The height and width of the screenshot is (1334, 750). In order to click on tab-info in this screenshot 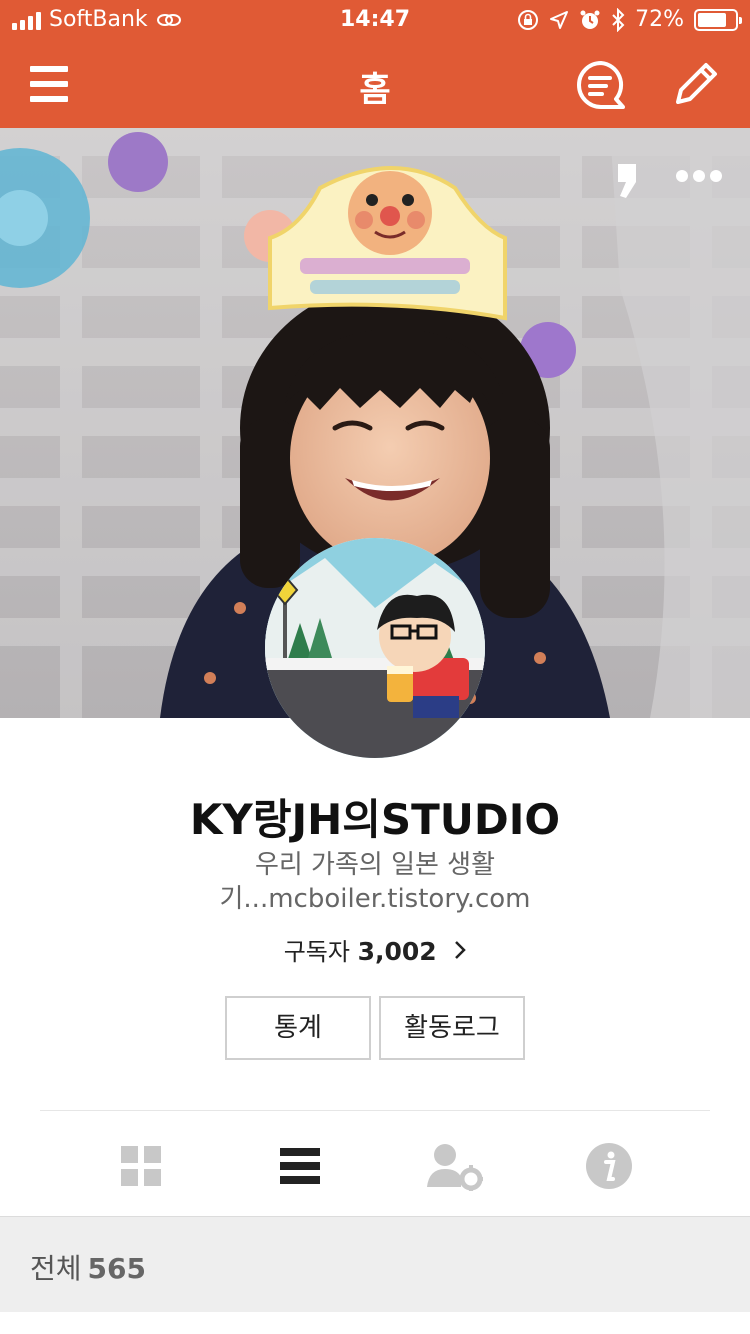, I will do `click(609, 1166)`.